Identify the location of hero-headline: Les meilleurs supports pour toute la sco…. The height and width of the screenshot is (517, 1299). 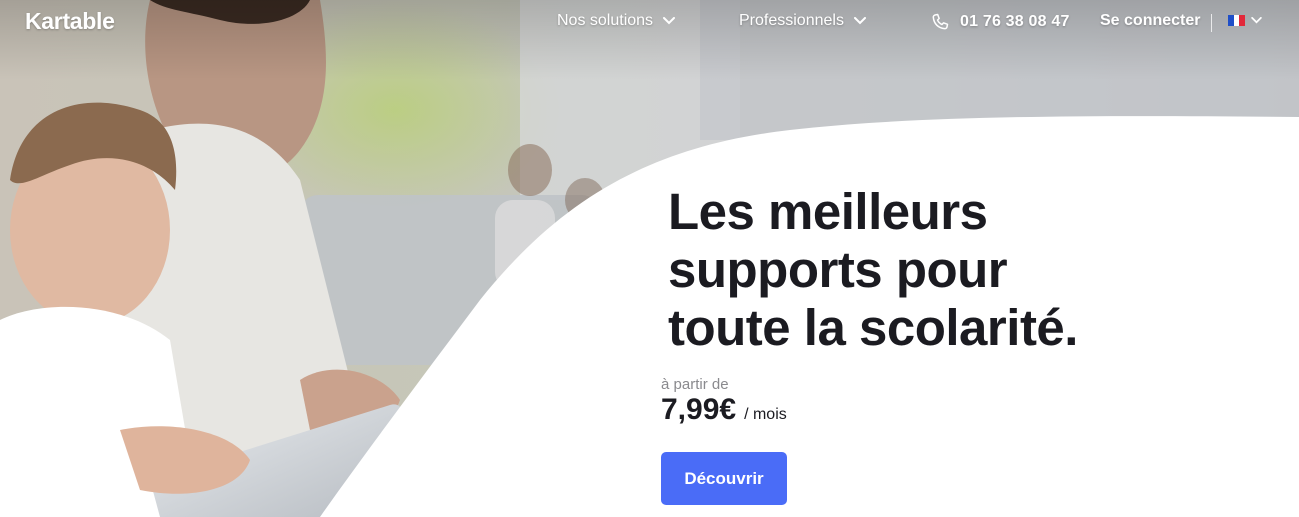
(873, 270).